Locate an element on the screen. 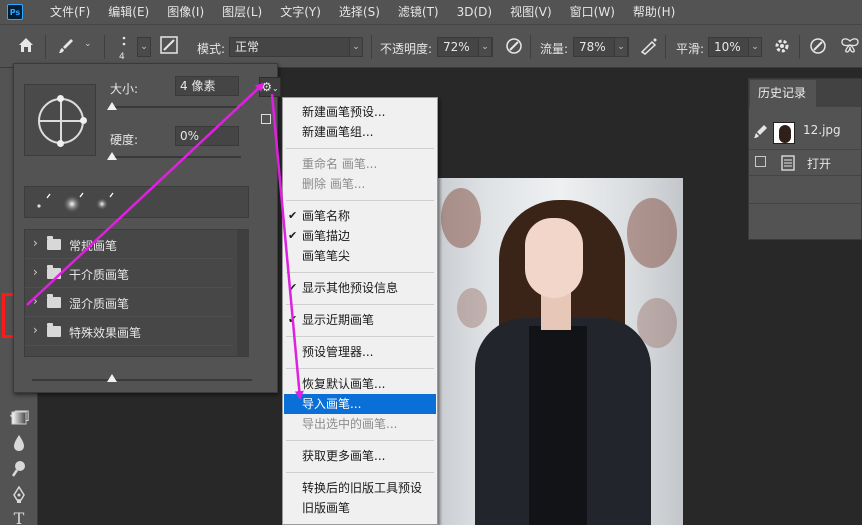 This screenshot has height=525, width=862. brush-folder-row: › 干介质画笔 is located at coordinates (129, 273).